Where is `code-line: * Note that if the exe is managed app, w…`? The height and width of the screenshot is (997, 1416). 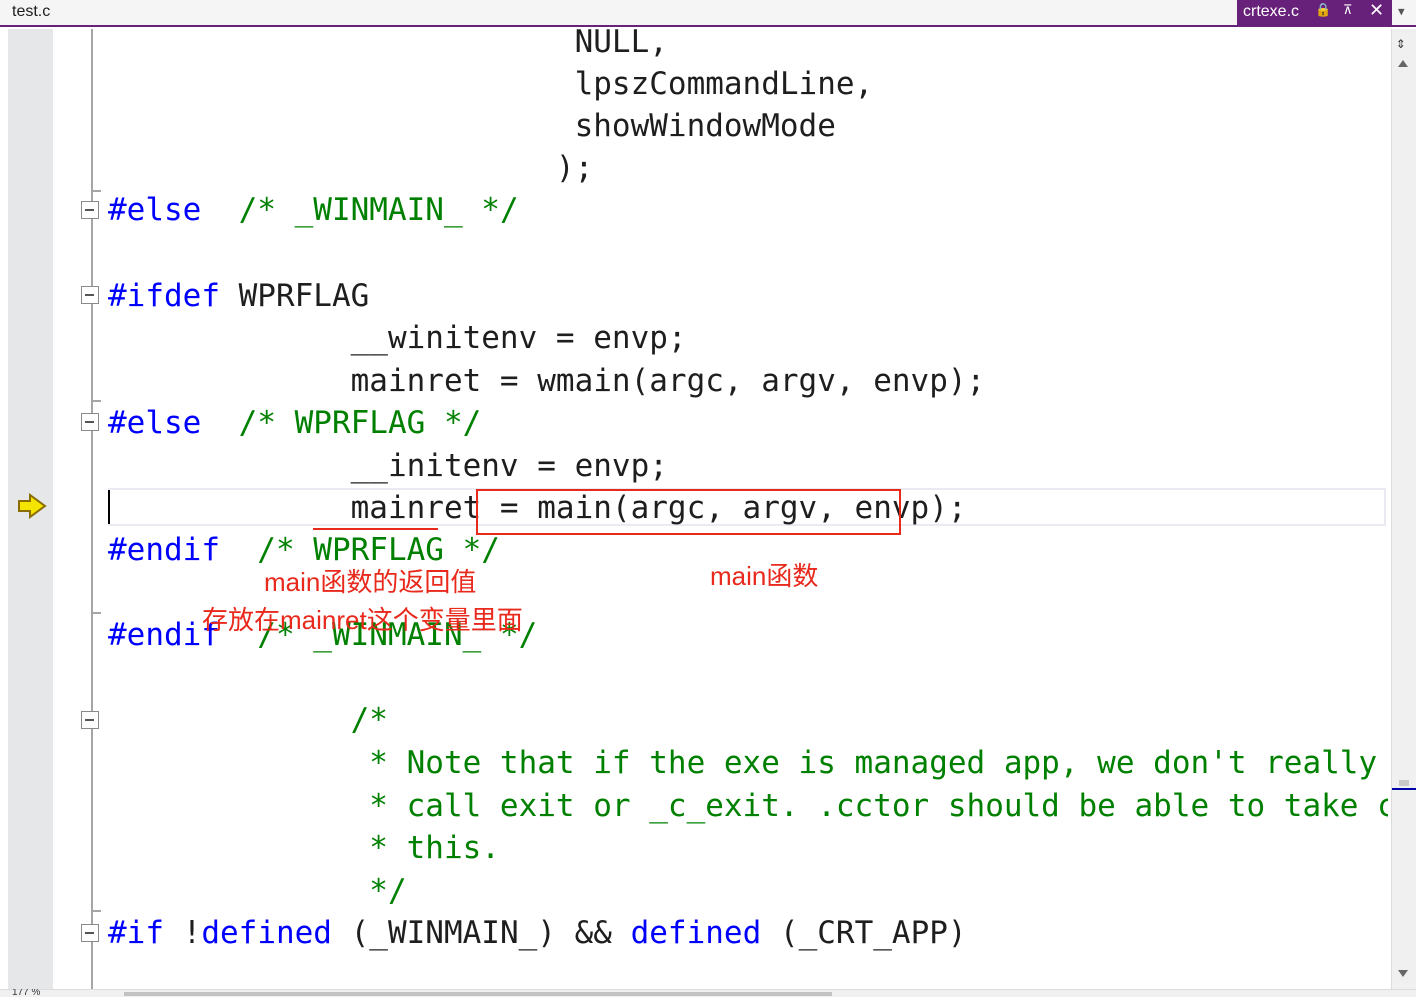
code-line: * Note that if the exe is managed app, w… is located at coordinates (748, 763).